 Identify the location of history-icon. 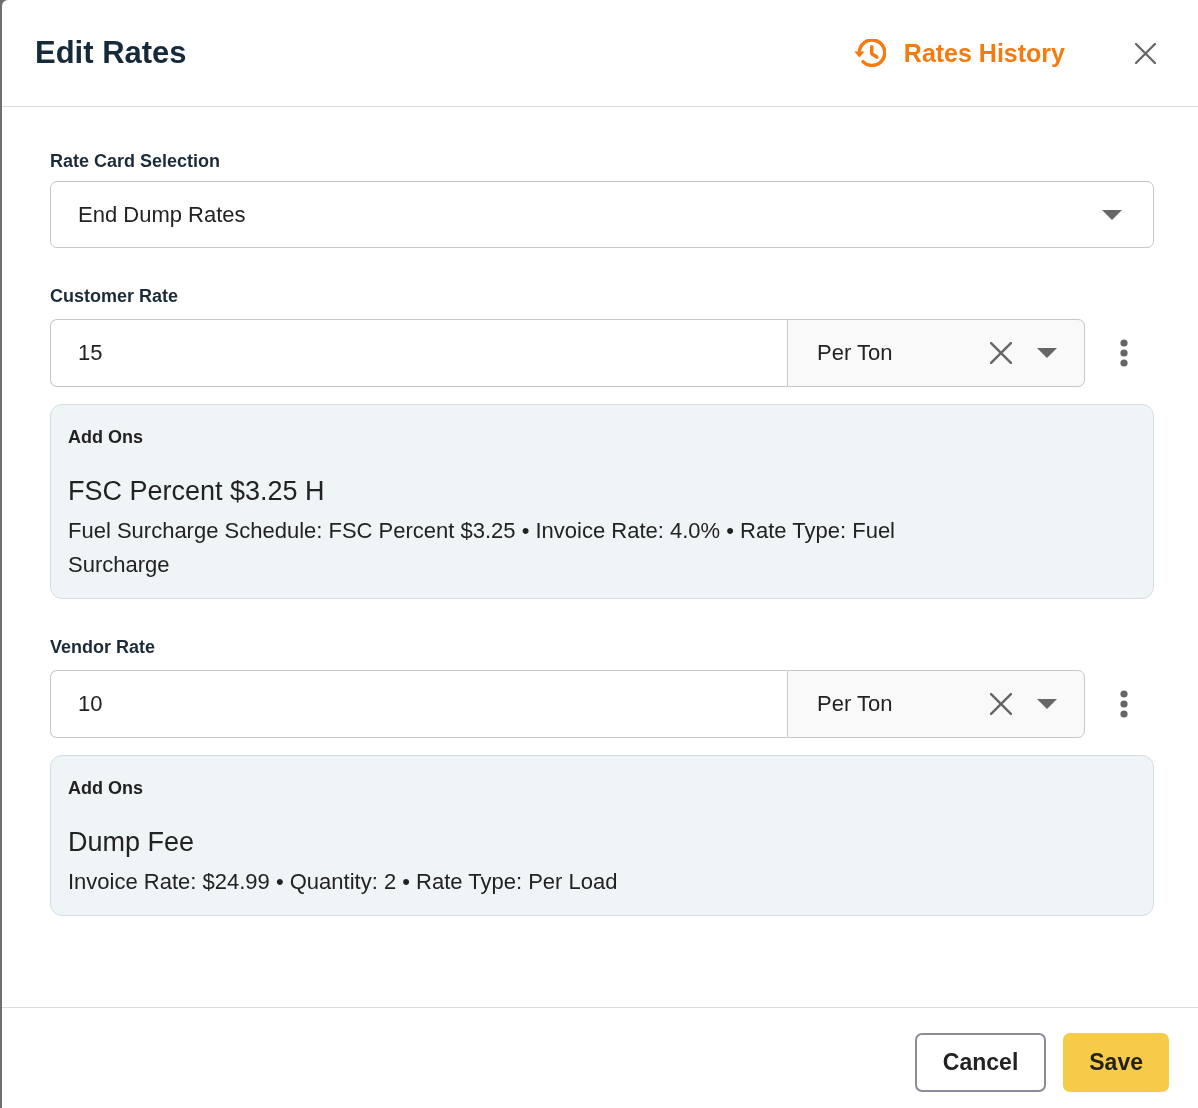
(869, 53).